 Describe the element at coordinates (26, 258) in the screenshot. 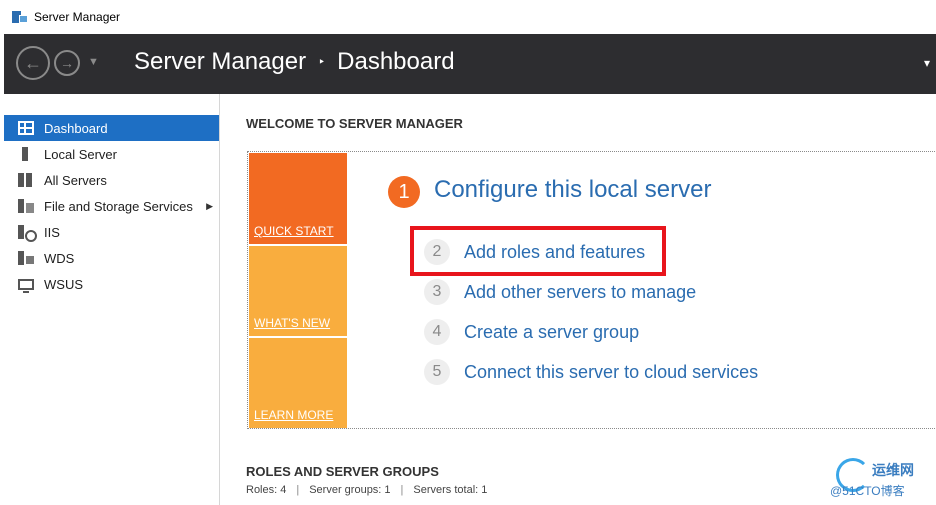

I see `wds-icon` at that location.